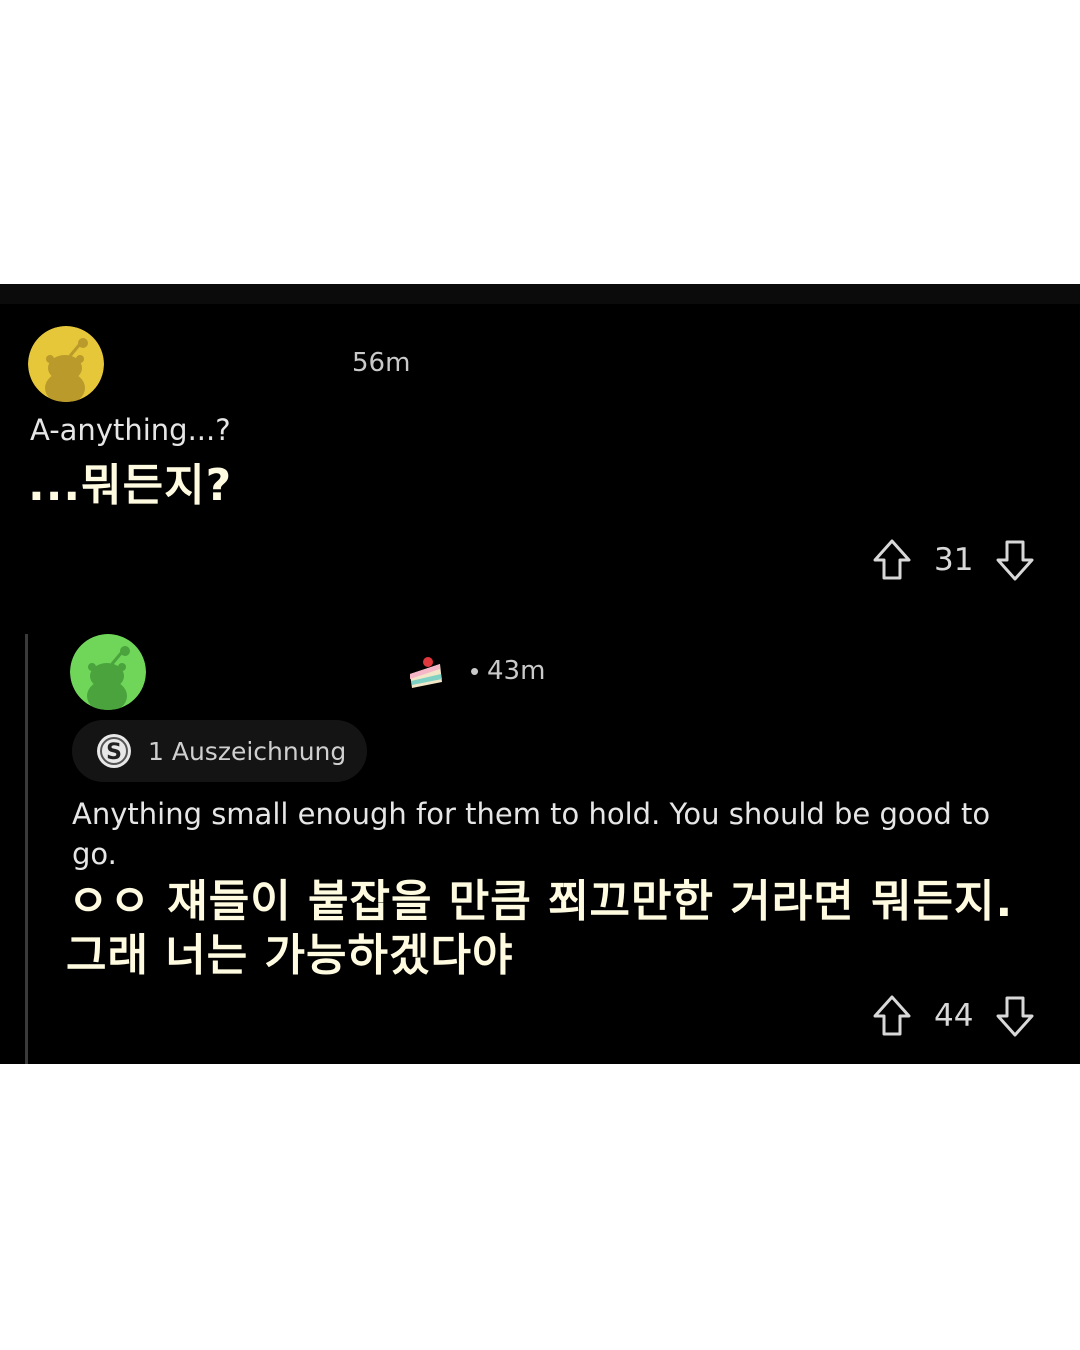  What do you see at coordinates (130, 485) in the screenshot?
I see `subtitle-korean: ...뭐든지?` at bounding box center [130, 485].